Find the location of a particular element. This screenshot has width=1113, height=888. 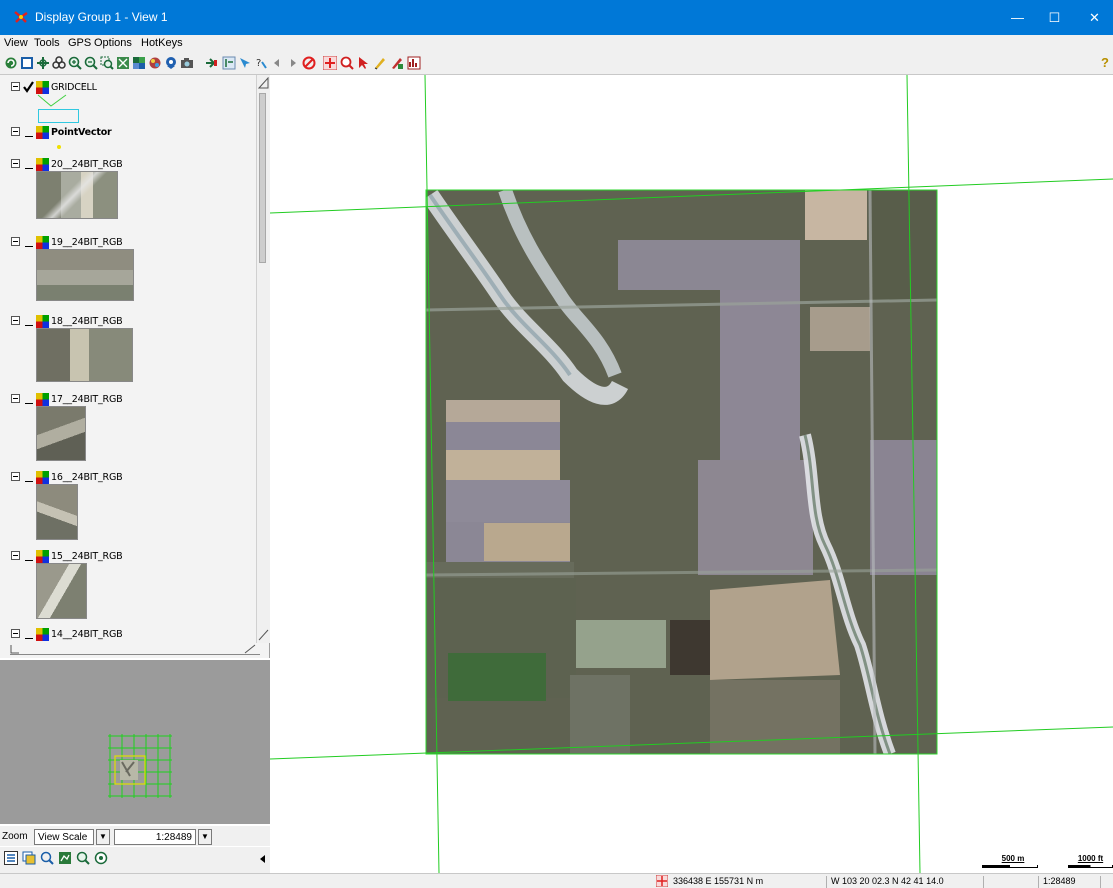

position-icon is located at coordinates (662, 881).